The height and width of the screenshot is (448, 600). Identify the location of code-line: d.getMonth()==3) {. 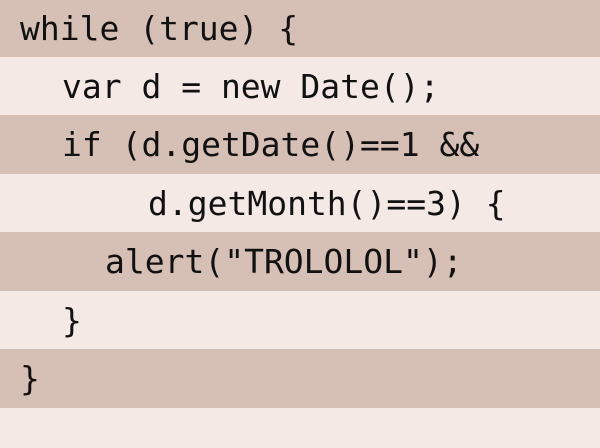
(327, 203).